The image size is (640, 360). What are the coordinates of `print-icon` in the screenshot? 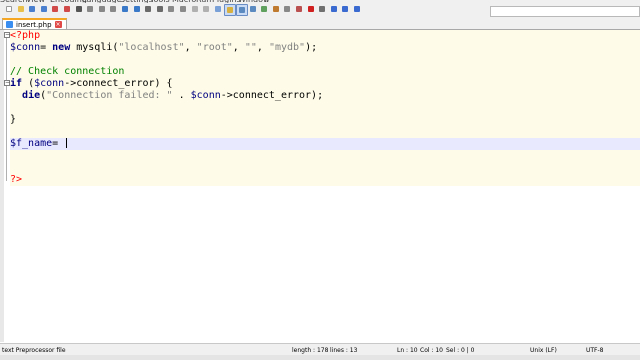 It's located at (79, 9).